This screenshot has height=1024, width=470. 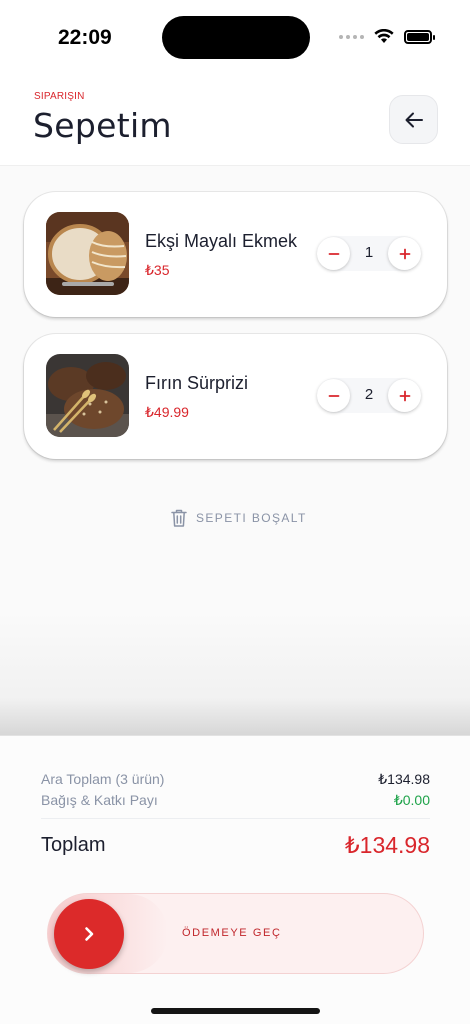 I want to click on status-bar: 22:09, so click(x=235, y=38).